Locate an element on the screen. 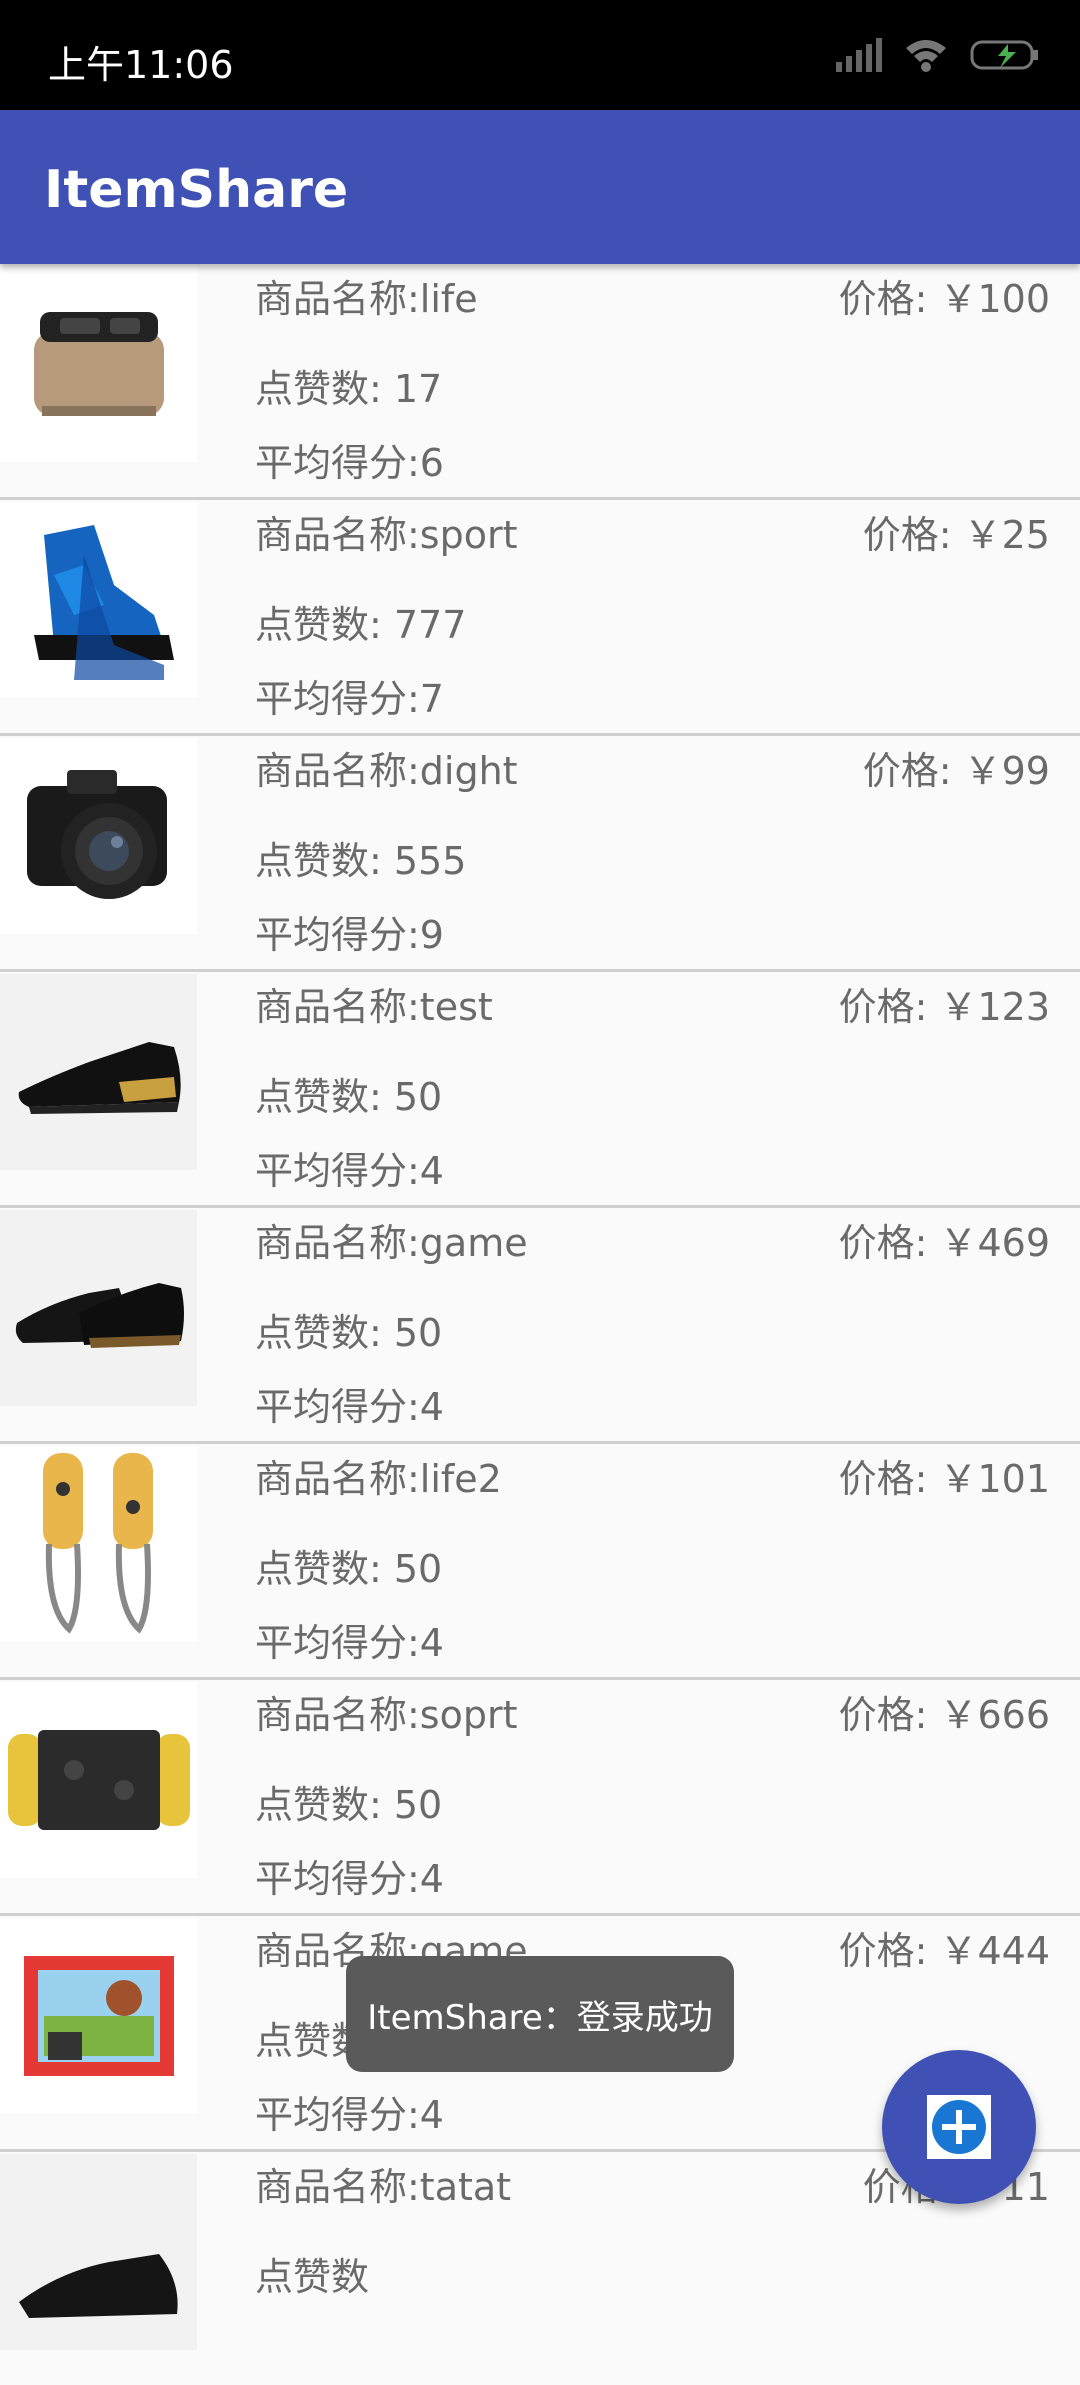 This screenshot has width=1080, height=2385. list-item: 商品名称:life 价格: ￥100 点赞数: 17 平均得分:6 is located at coordinates (540, 382).